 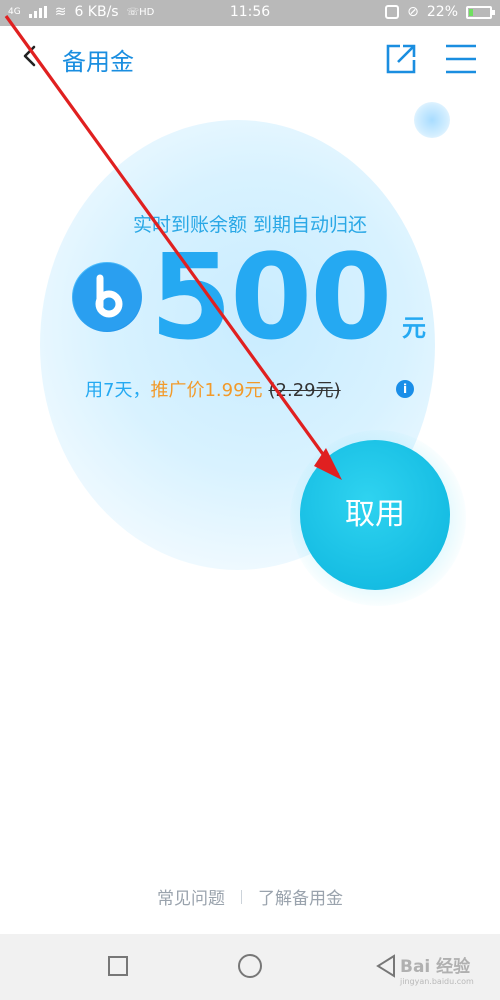 What do you see at coordinates (392, 12) in the screenshot?
I see `shield-icon` at bounding box center [392, 12].